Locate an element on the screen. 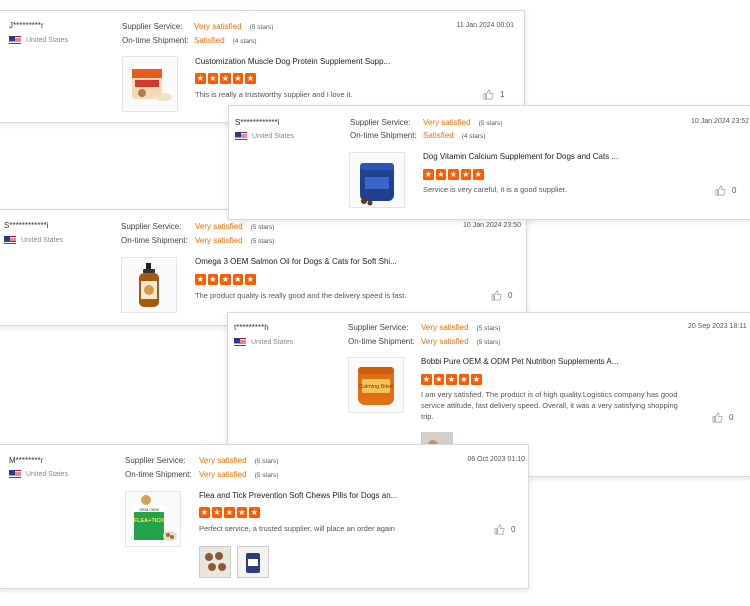 Image resolution: width=750 pixels, height=606 pixels. product-thumbnail: OEM ODM FLEA+TICK is located at coordinates (153, 519).